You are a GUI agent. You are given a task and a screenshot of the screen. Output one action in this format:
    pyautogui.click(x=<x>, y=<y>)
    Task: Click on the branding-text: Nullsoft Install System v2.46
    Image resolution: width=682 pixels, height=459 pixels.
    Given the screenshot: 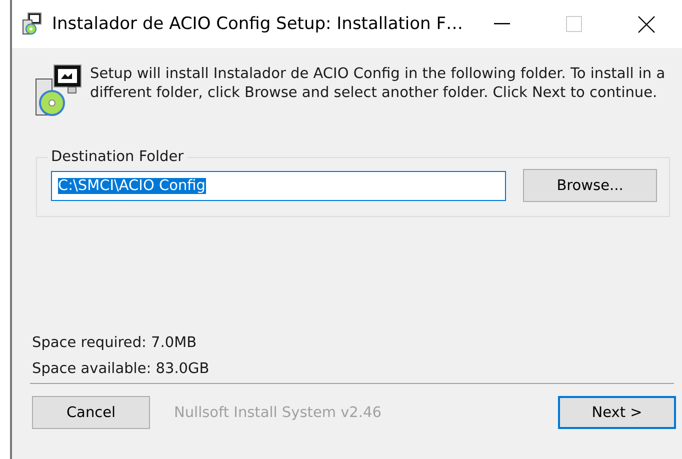 What is the action you would take?
    pyautogui.click(x=278, y=412)
    